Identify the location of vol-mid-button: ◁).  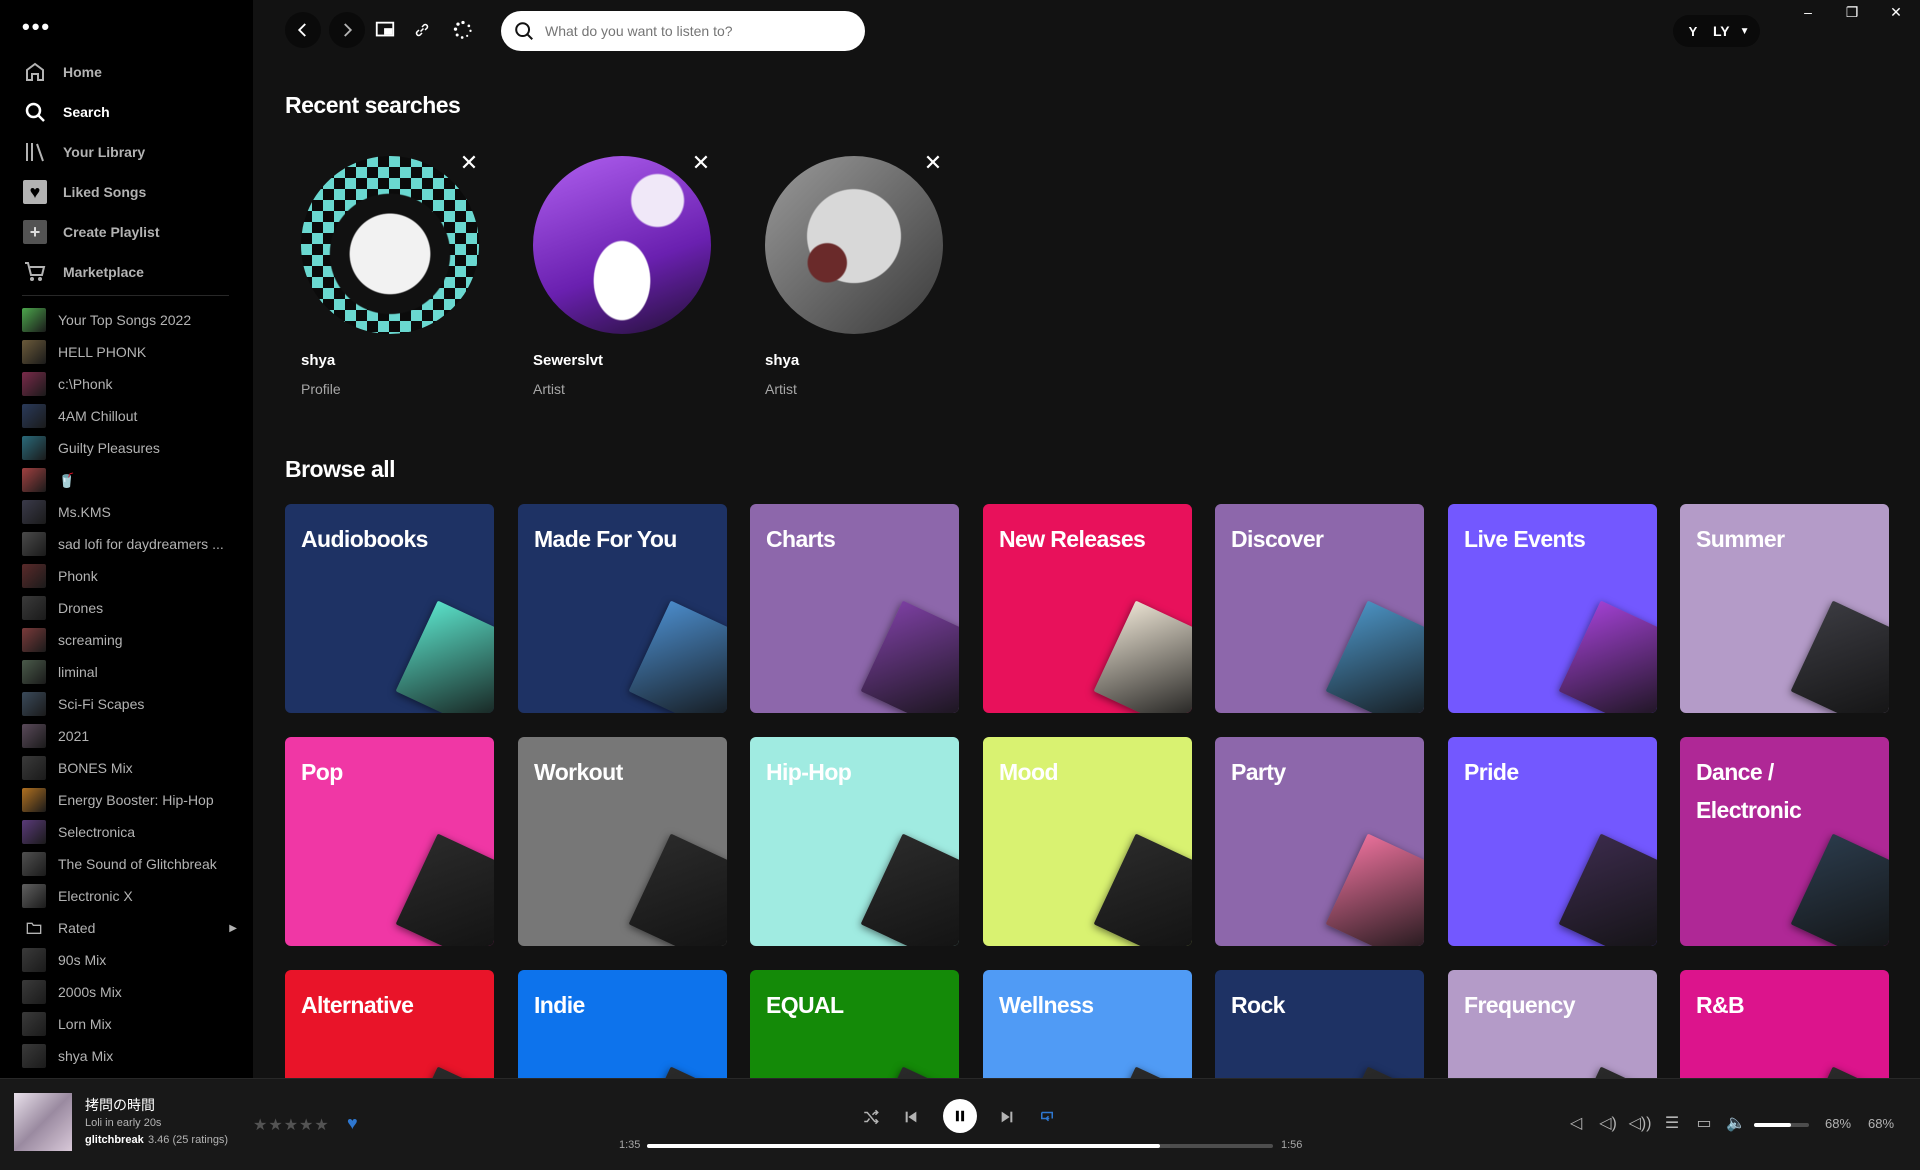
(1608, 1123).